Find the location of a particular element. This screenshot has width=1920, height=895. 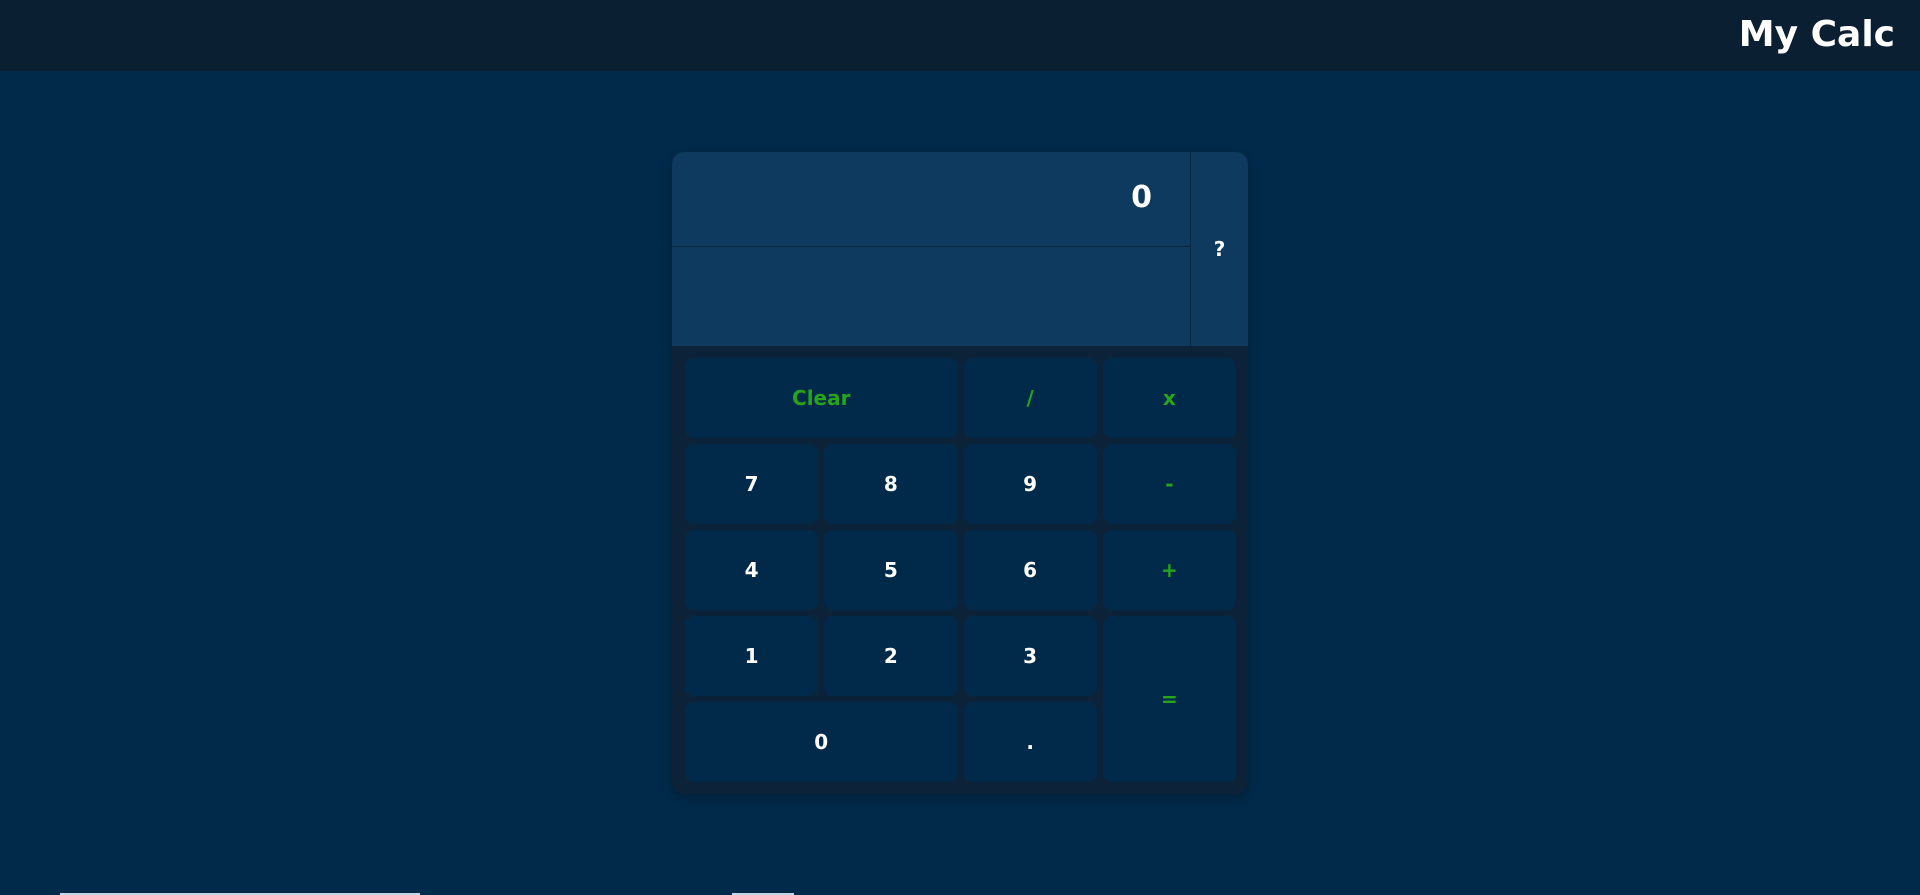

digit-5-button: 5 is located at coordinates (891, 570).